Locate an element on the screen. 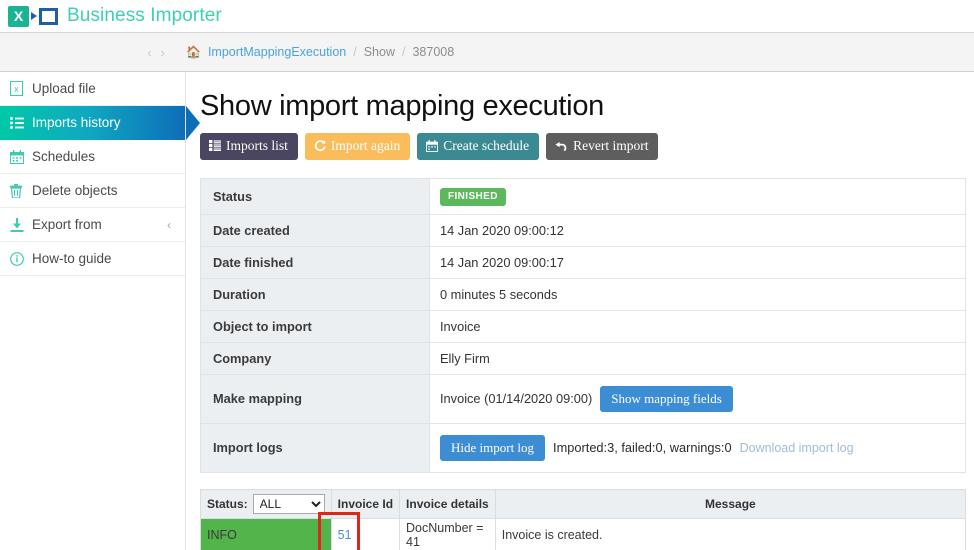  revert-import-button: Revert import is located at coordinates (602, 146).